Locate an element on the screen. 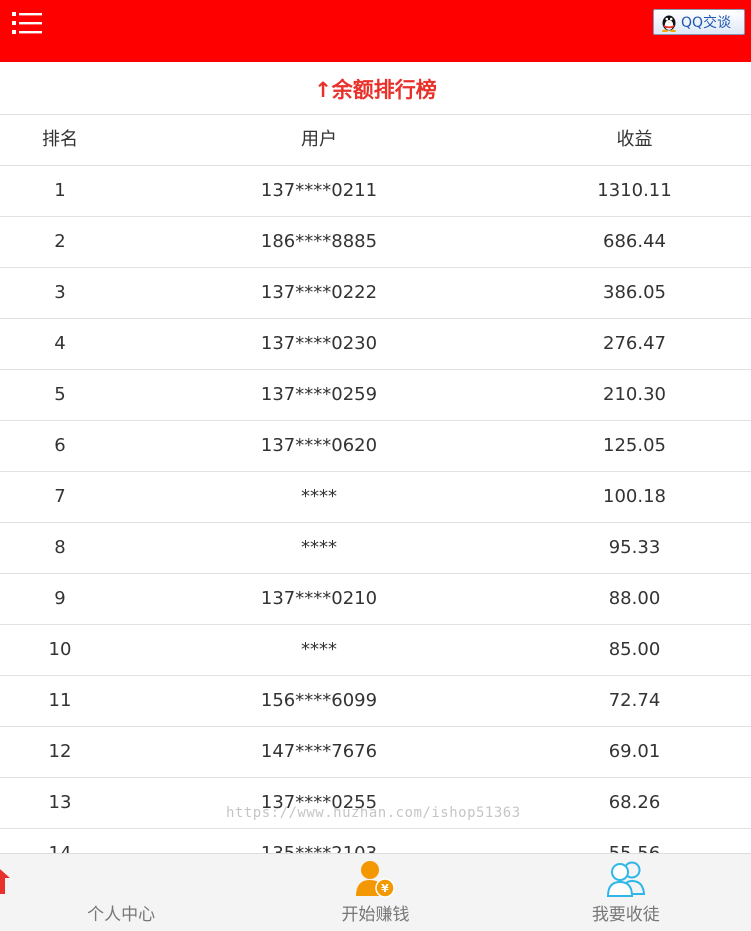 This screenshot has width=751, height=931. home-icon is located at coordinates (5, 881).